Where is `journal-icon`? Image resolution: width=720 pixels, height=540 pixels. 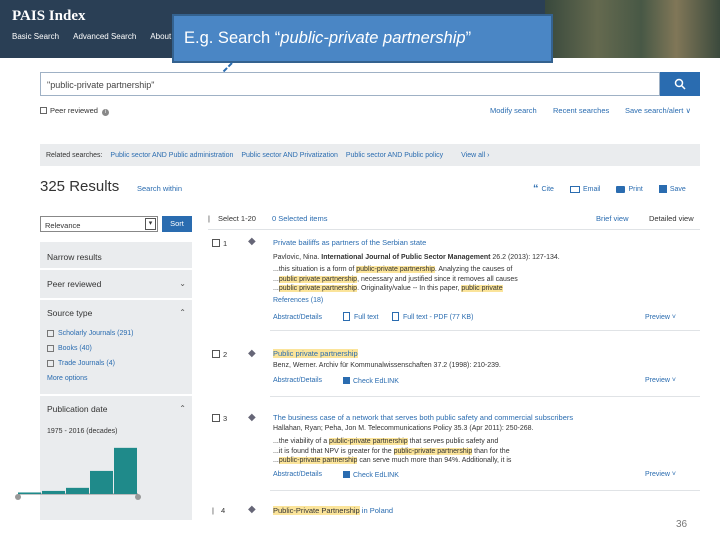
journal-icon is located at coordinates (50, 333).